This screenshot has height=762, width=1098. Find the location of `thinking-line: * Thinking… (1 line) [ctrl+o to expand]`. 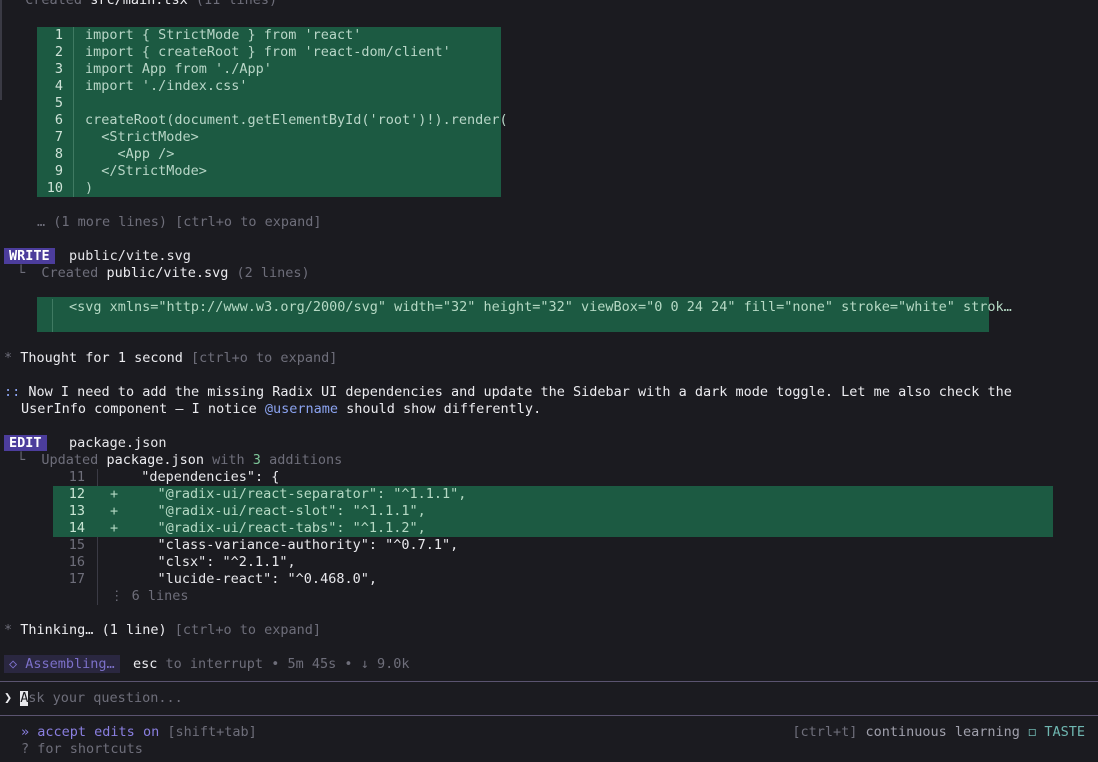

thinking-line: * Thinking… (1 line) [ctrl+o to expand] is located at coordinates (162, 630).